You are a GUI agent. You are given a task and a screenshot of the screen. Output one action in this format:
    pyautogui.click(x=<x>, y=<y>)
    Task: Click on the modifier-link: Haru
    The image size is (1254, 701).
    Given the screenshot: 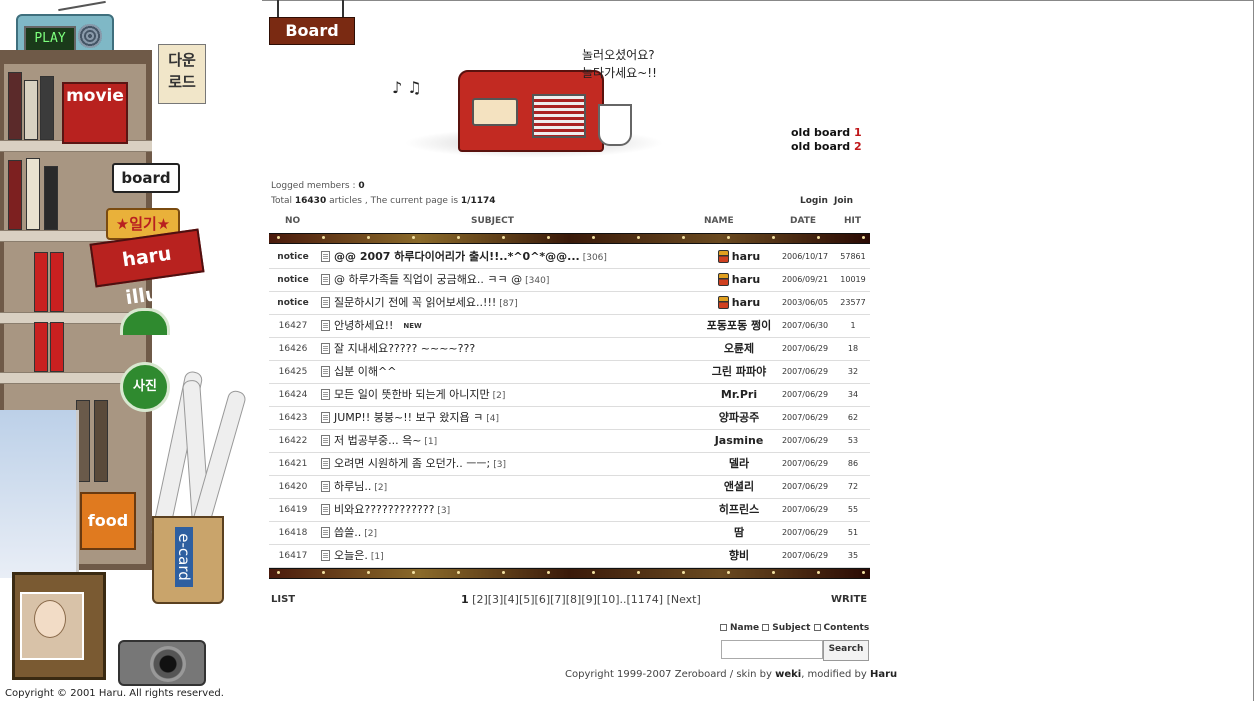 What is the action you would take?
    pyautogui.click(x=883, y=674)
    